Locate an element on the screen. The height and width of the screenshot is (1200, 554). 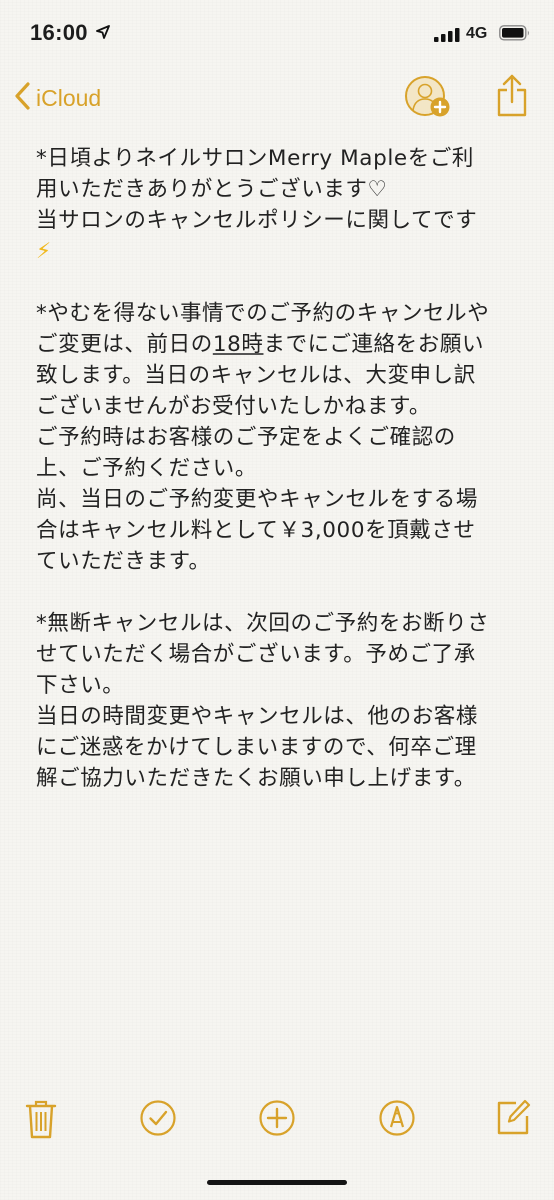
signal-bars-icon is located at coordinates (447, 36).